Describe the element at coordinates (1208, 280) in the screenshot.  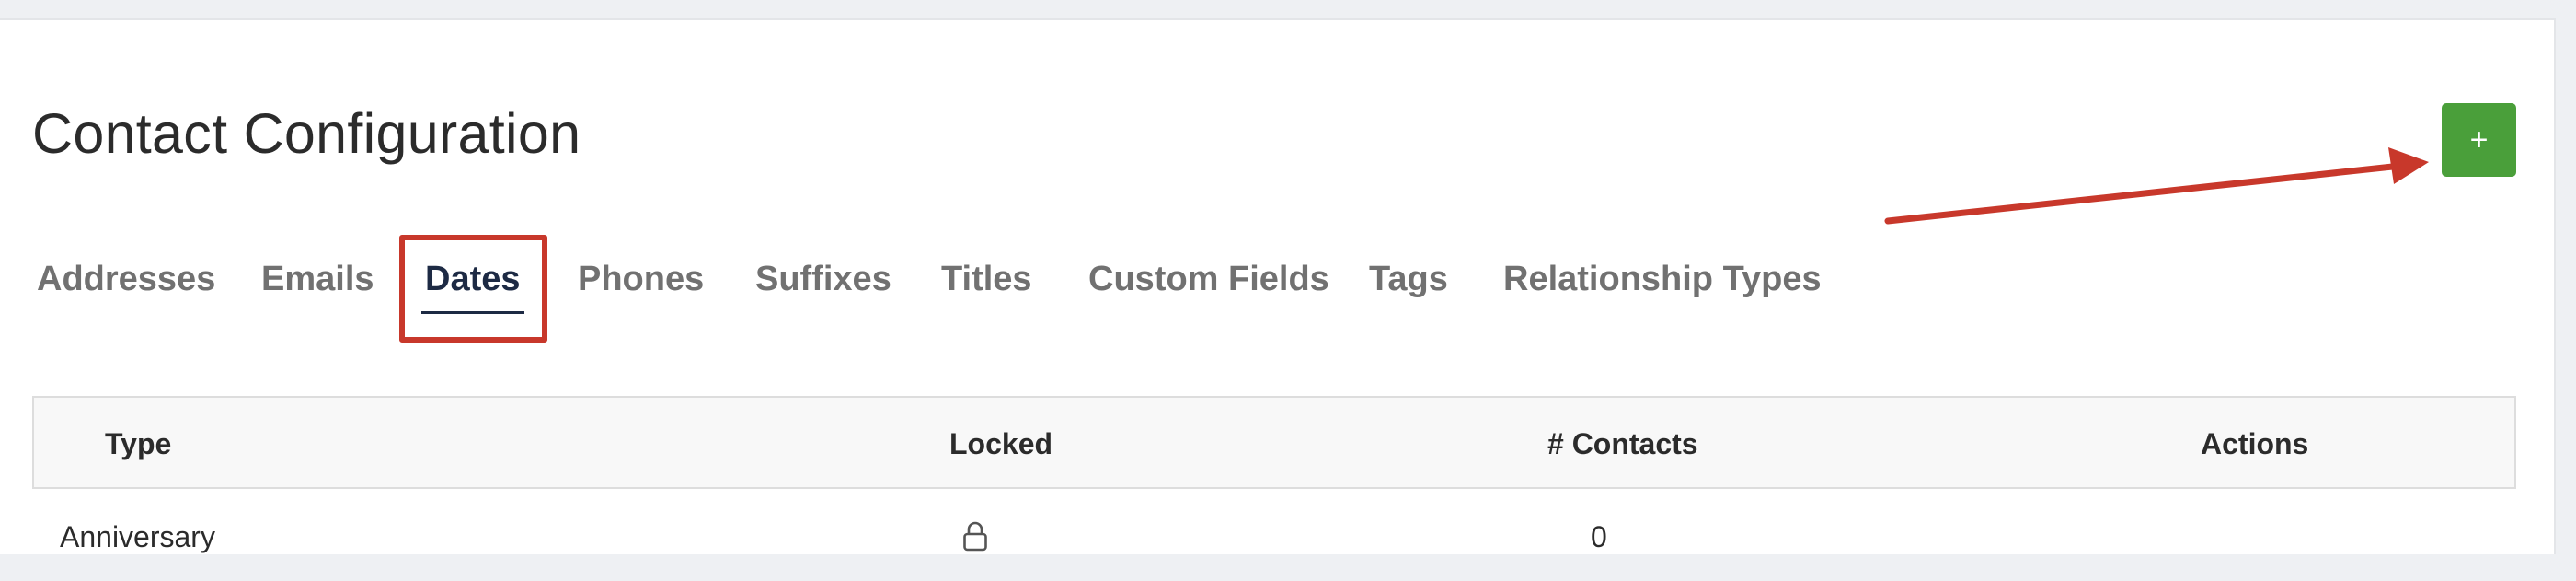
I see `tab-custom-fields: Custom Fields` at that location.